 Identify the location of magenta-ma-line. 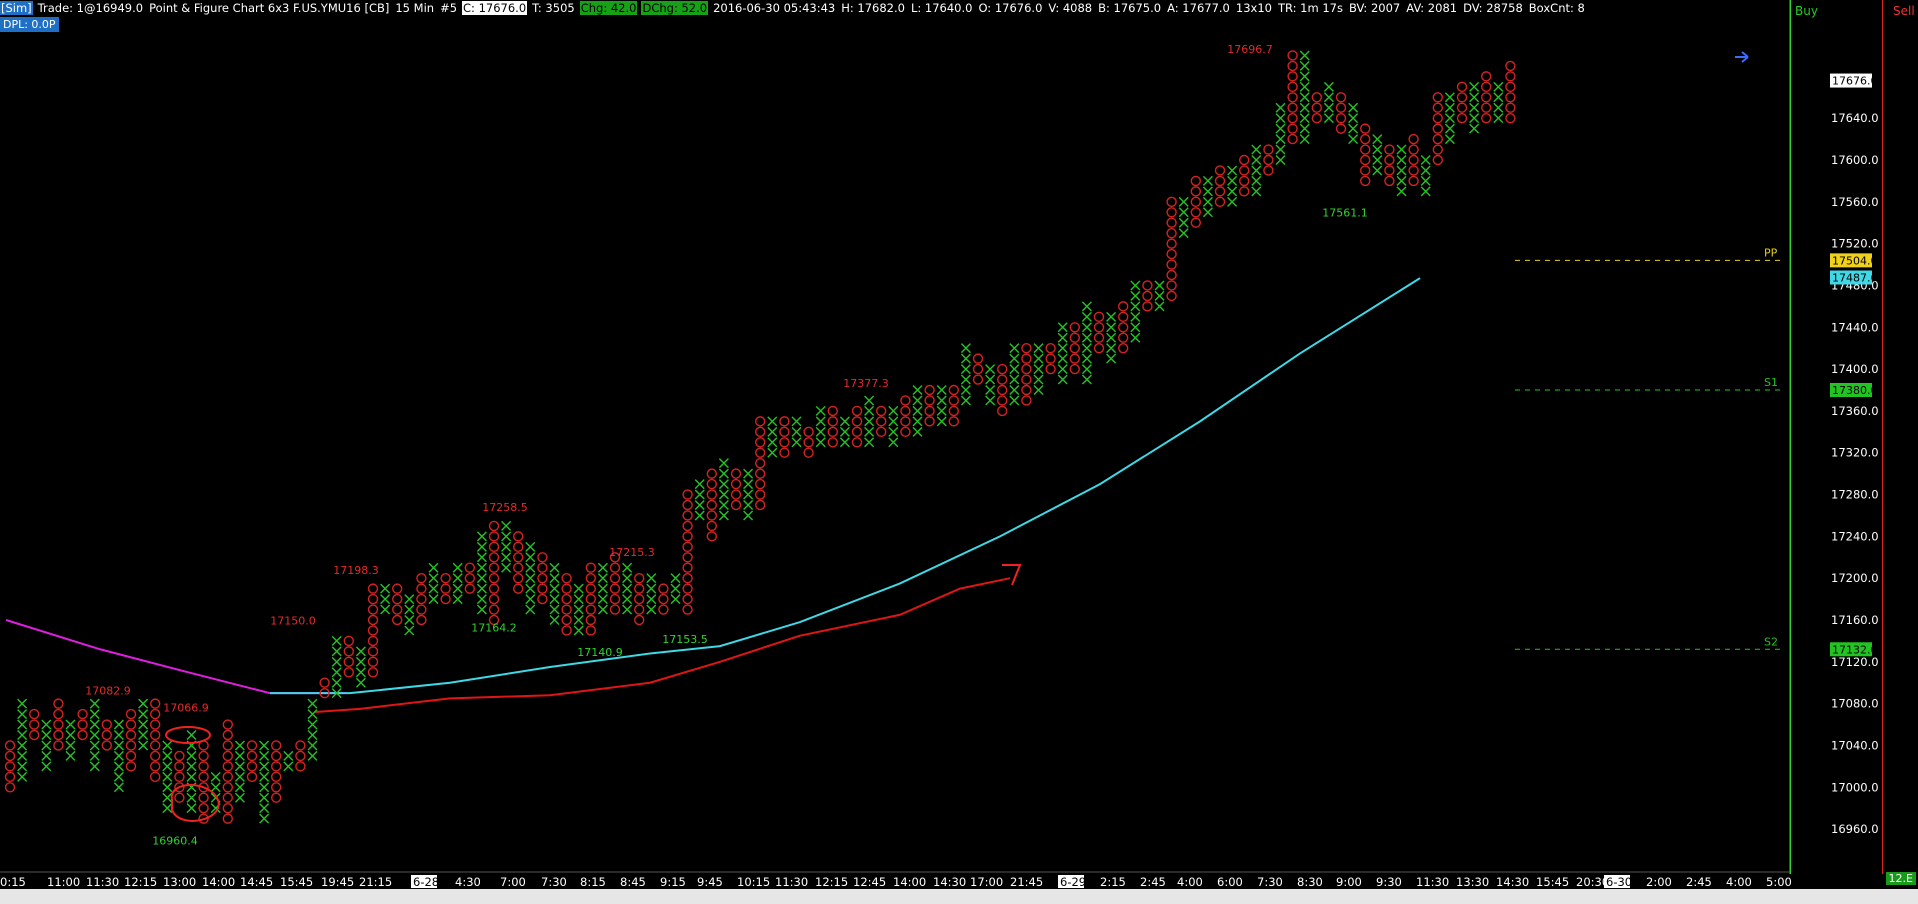
(175, 657).